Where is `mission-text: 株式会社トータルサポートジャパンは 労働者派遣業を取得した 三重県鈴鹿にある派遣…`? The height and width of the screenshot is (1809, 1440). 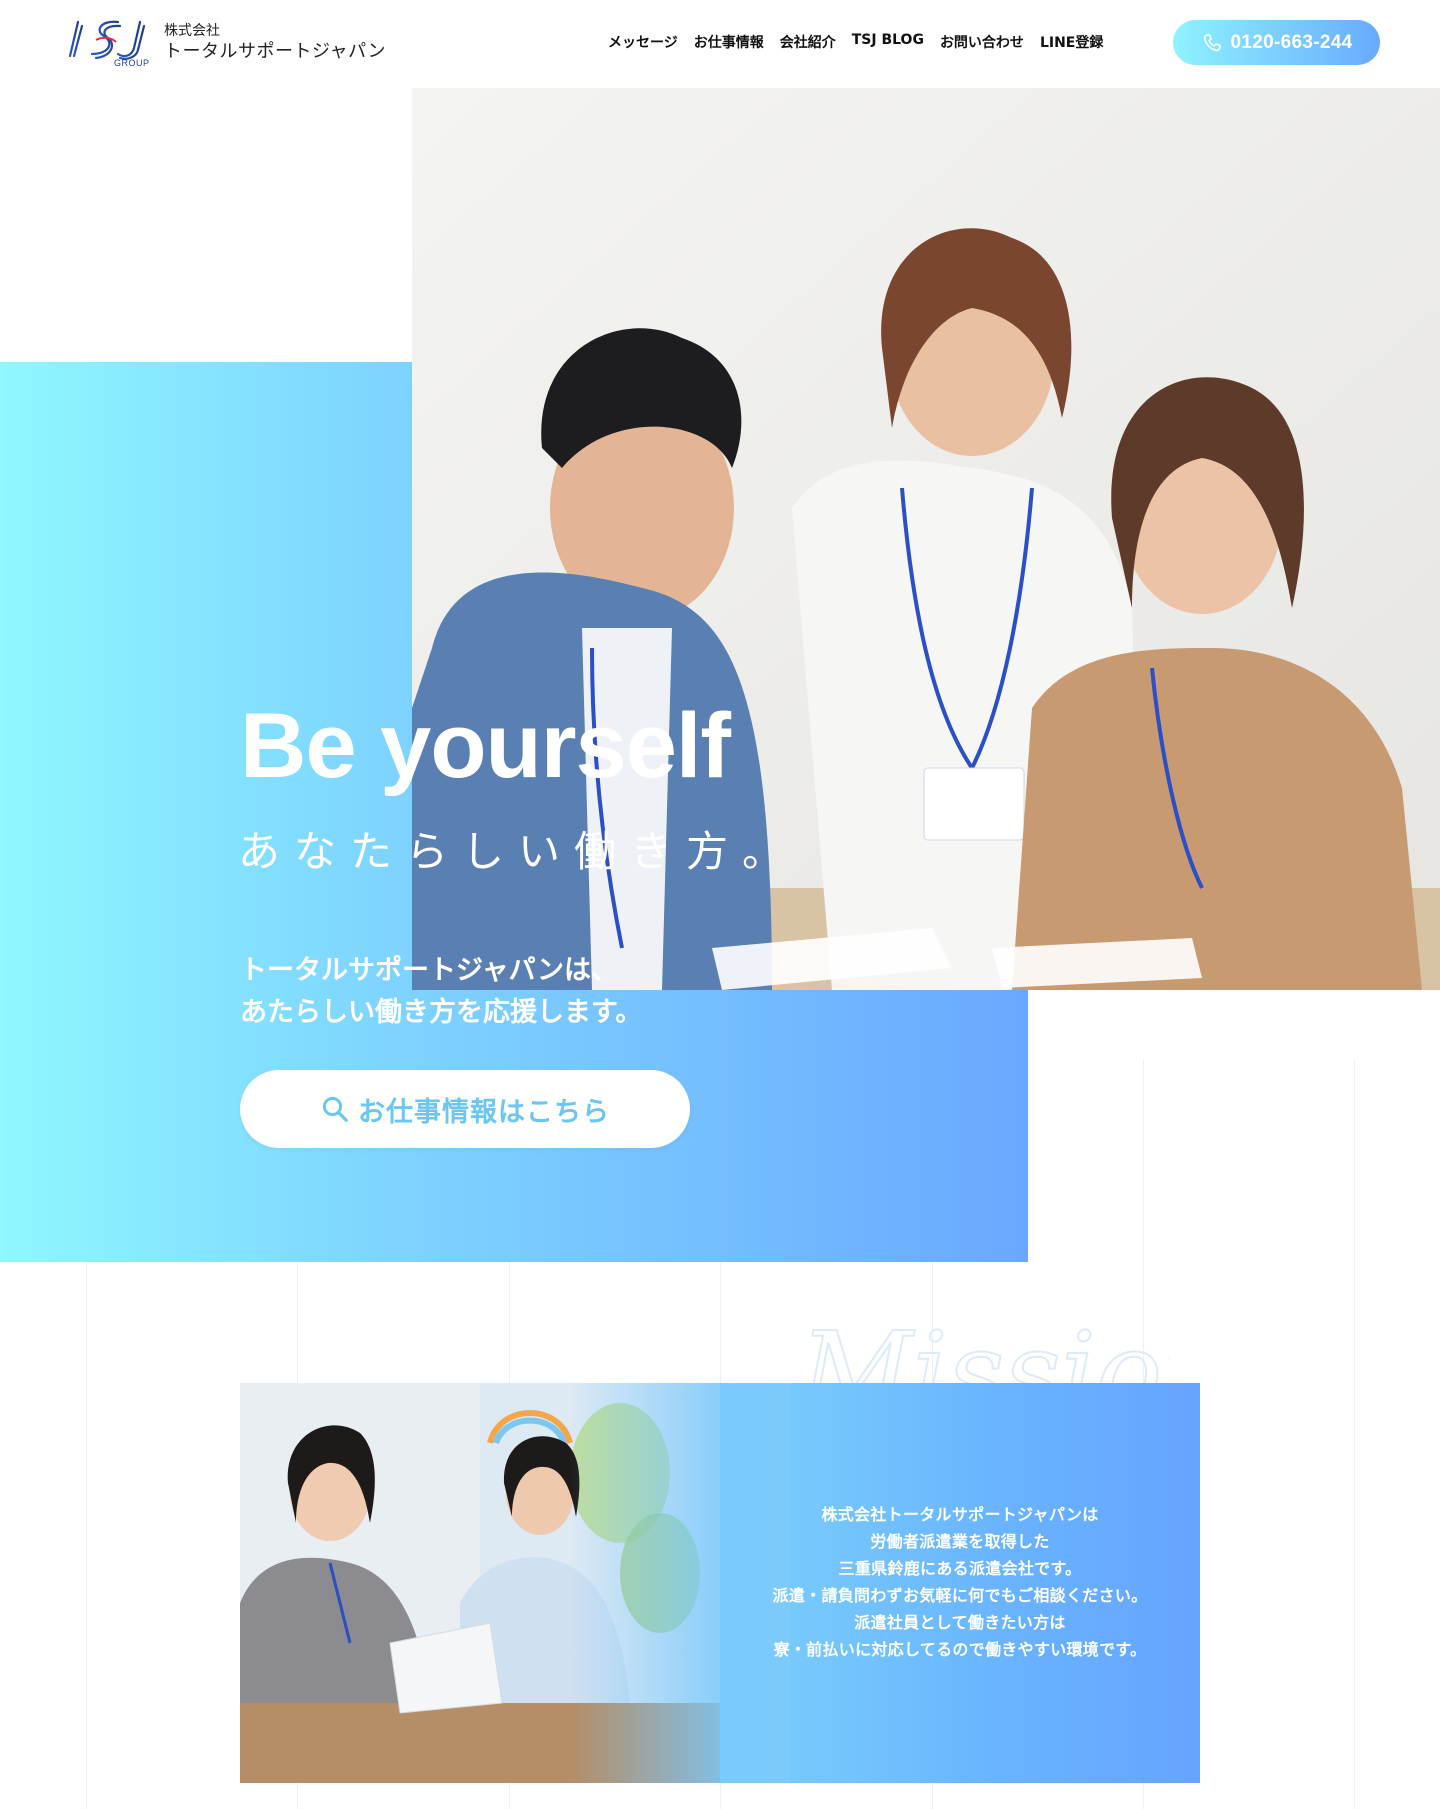
mission-text: 株式会社トータルサポートジャパンは 労働者派遣業を取得した 三重県鈴鹿にある派遣… is located at coordinates (960, 1582).